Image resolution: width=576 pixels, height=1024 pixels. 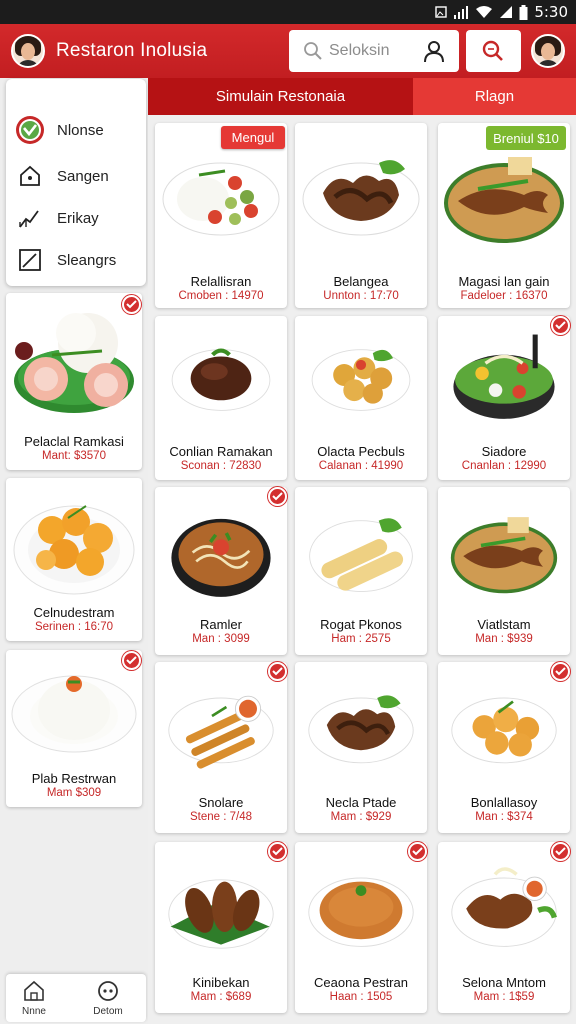 What do you see at coordinates (504, 215) in the screenshot?
I see `menu-item-card: Magasi lan gain Fadeloer : 16370` at bounding box center [504, 215].